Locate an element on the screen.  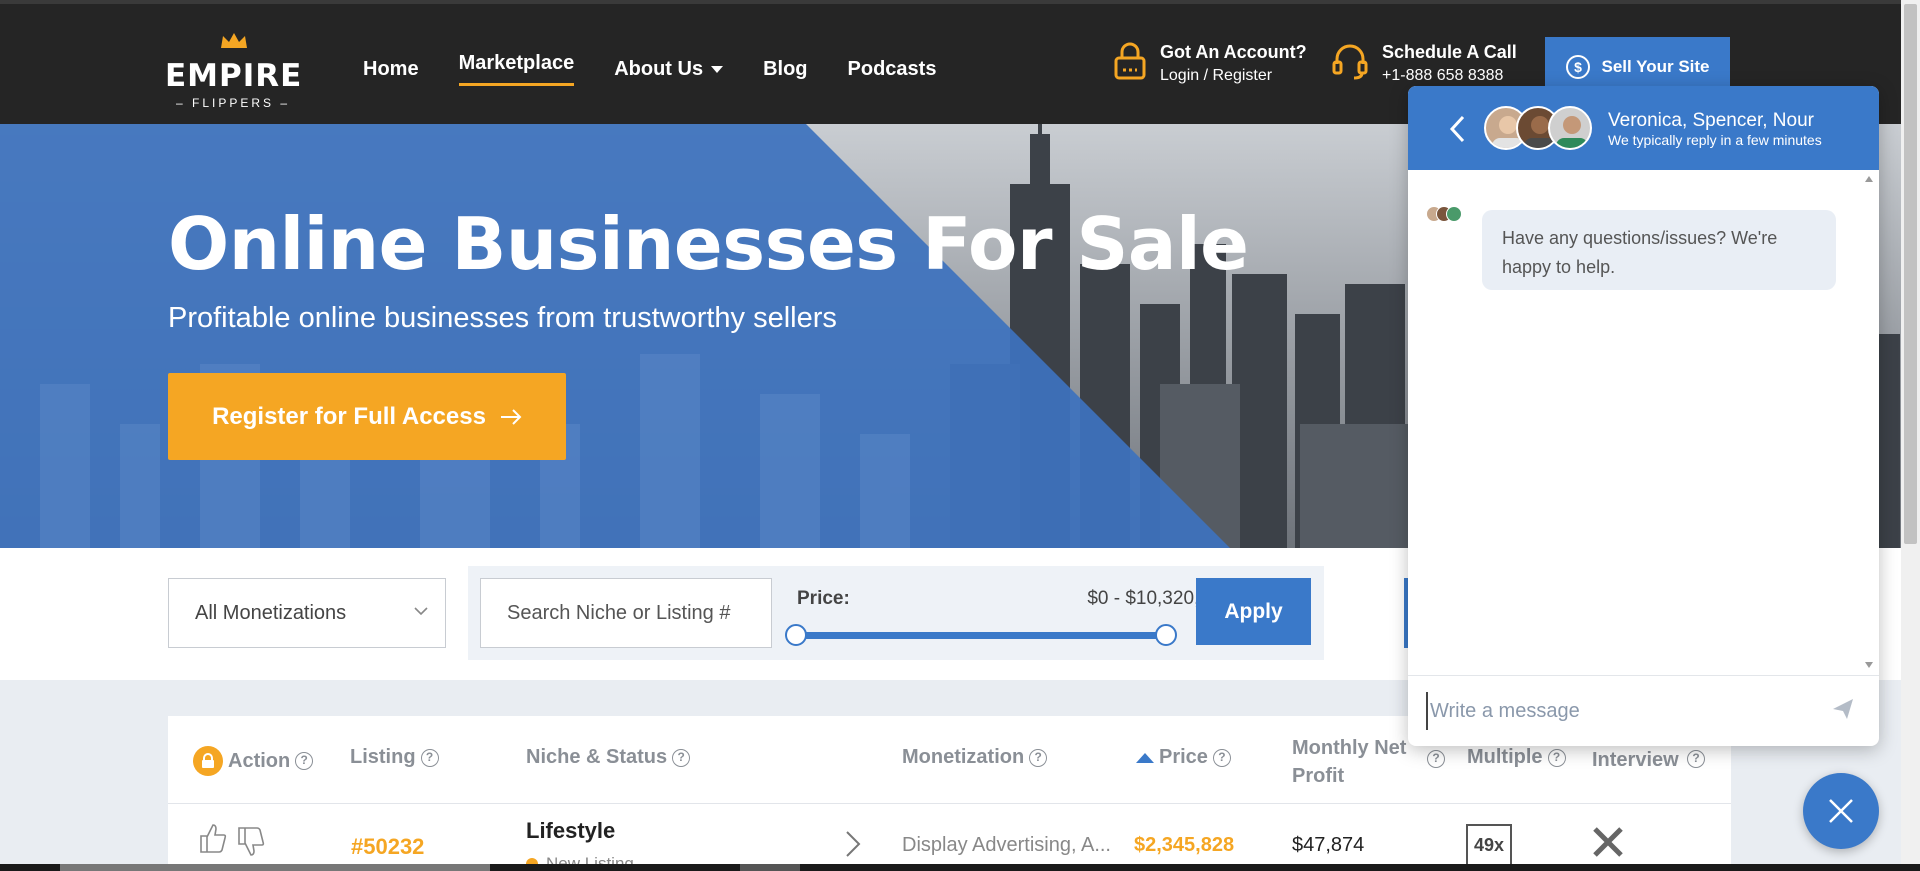
logo-subtitle: – FLIPPERS – is located at coordinates (233, 103).